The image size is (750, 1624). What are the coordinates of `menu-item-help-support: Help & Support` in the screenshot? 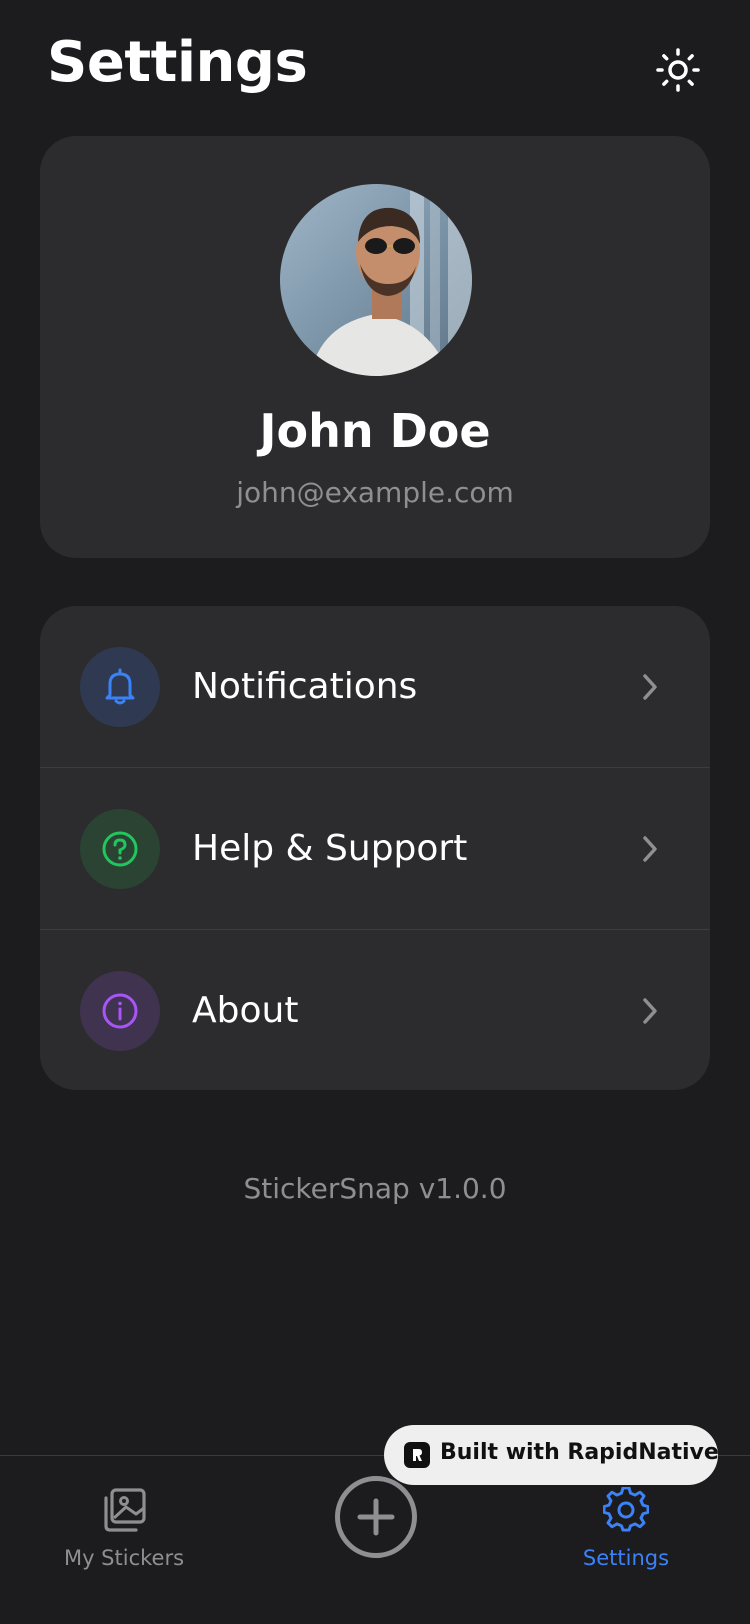 It's located at (375, 848).